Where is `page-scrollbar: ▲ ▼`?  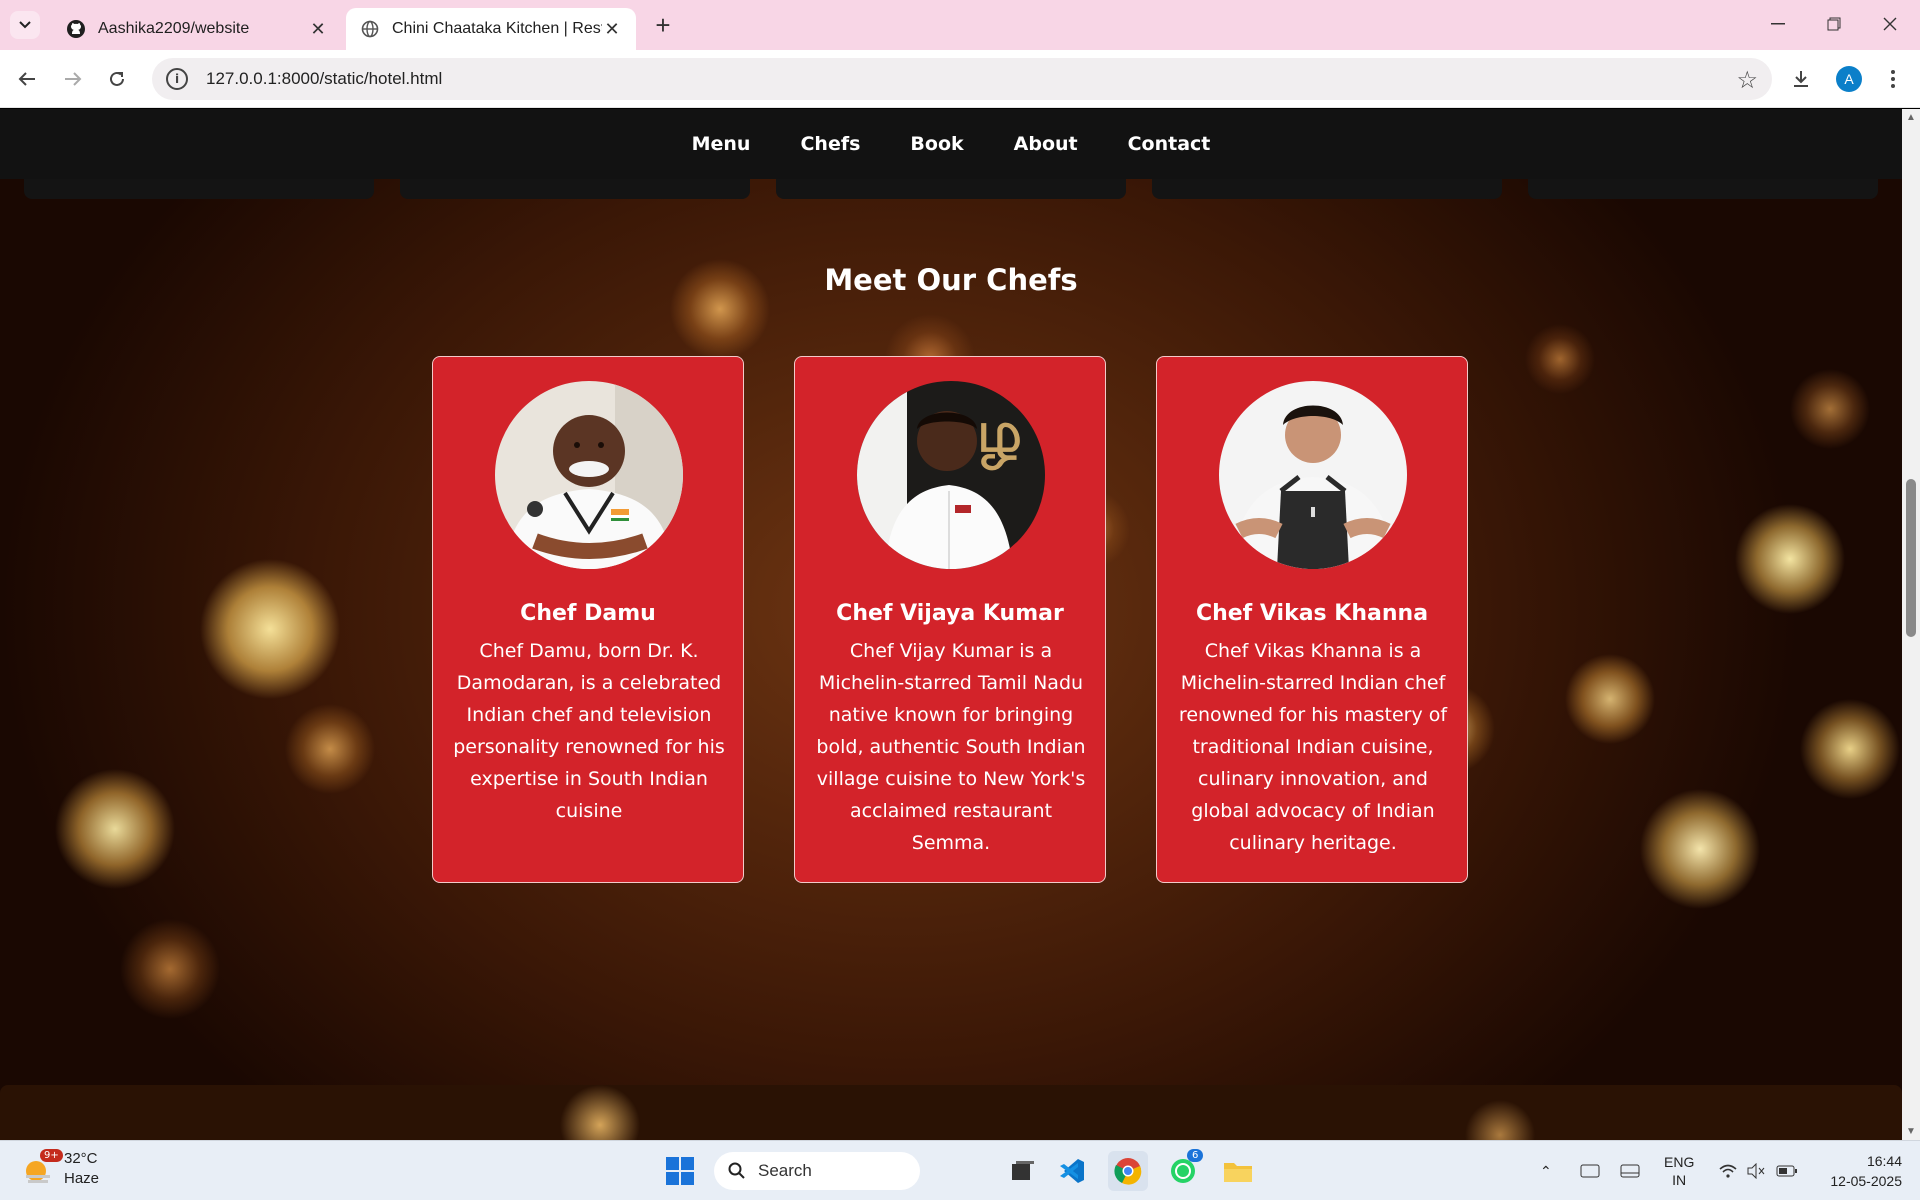 page-scrollbar: ▲ ▼ is located at coordinates (1911, 624).